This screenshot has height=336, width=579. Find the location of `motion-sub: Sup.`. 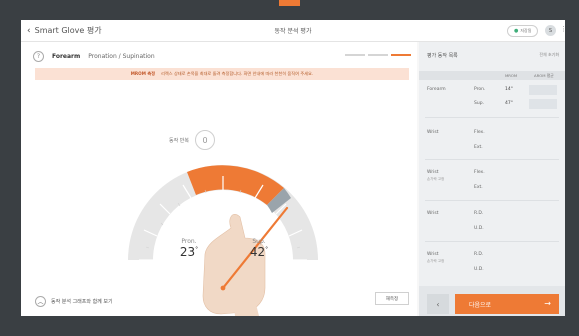

motion-sub: Sup. is located at coordinates (479, 103).